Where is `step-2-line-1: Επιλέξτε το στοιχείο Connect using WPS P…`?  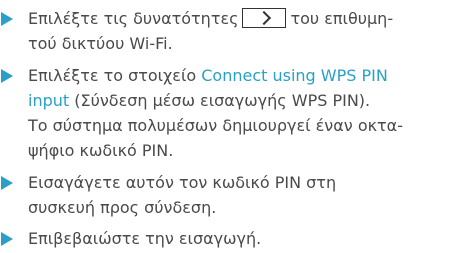 step-2-line-1: Επιλέξτε το στοιχείο Connect using WPS P… is located at coordinates (208, 75).